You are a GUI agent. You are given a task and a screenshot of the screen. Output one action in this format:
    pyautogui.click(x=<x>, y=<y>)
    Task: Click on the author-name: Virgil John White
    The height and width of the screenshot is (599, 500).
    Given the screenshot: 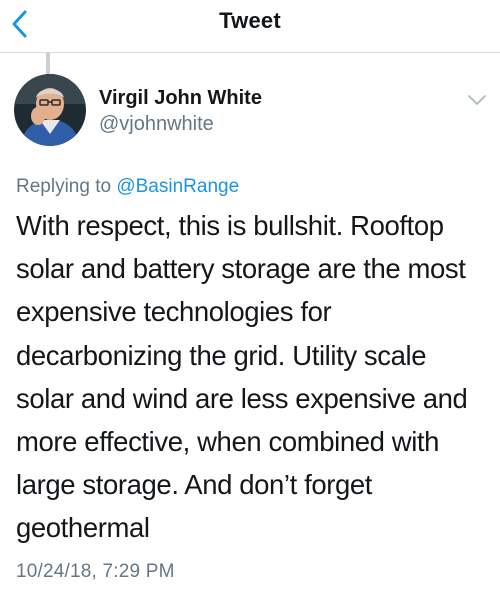 What is the action you would take?
    pyautogui.click(x=180, y=98)
    